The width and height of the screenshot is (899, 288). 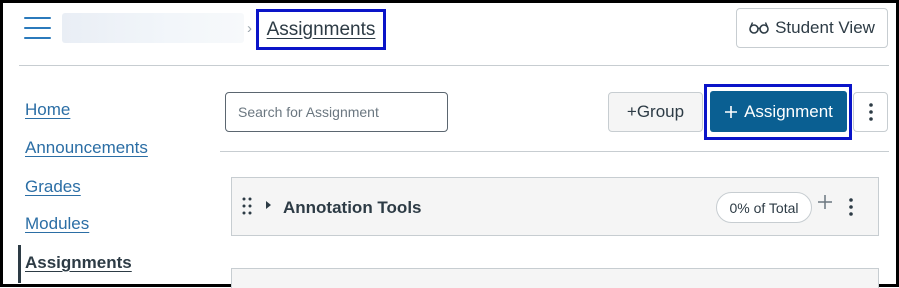 What do you see at coordinates (86, 148) in the screenshot?
I see `nav-announcements: Announcements` at bounding box center [86, 148].